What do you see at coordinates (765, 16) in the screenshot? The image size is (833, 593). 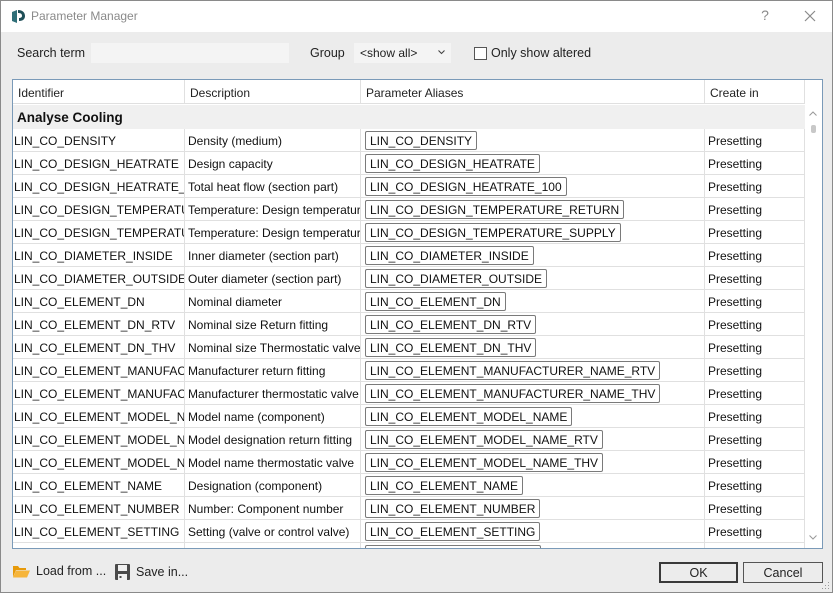 I see `help-button: ?` at bounding box center [765, 16].